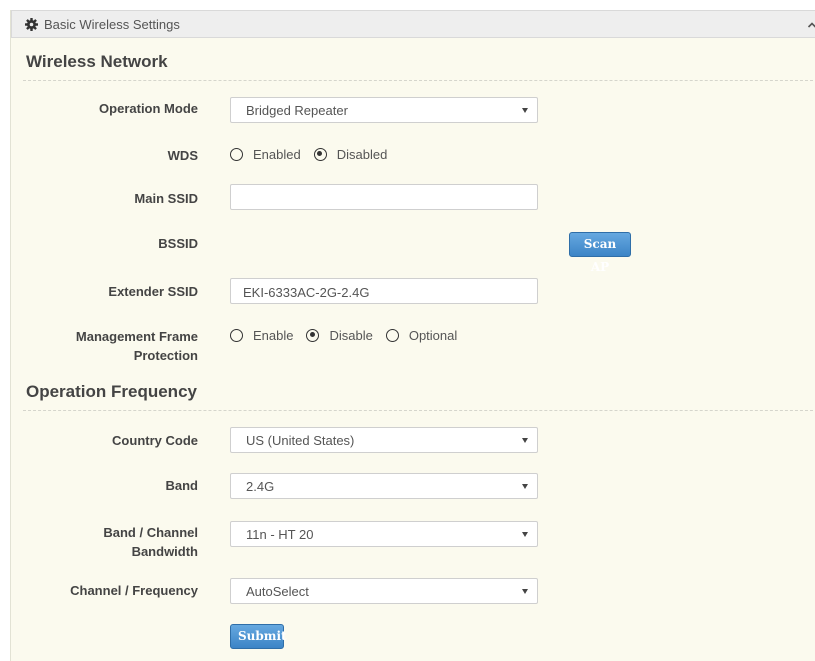 The height and width of the screenshot is (661, 815). Describe the element at coordinates (384, 291) in the screenshot. I see `extender-ssid-input: EKI-6333AC-2G-2.4G` at that location.